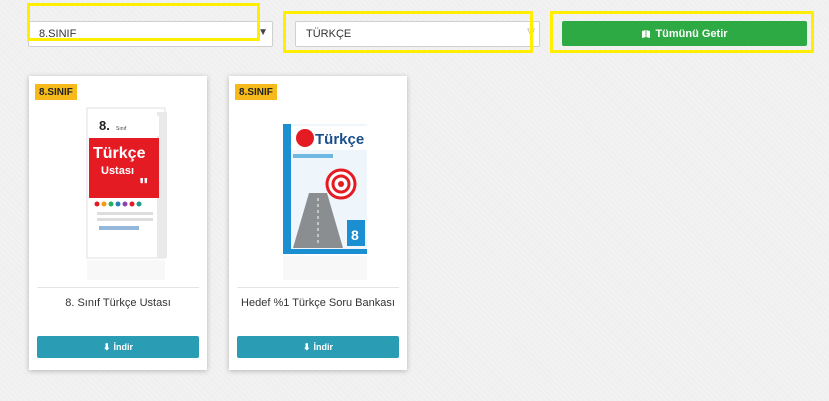  I want to click on class-select-value: 8.SINIF, so click(58, 34).